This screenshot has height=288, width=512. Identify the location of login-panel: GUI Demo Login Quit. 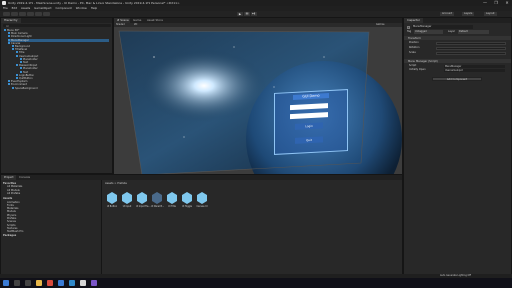
(311, 122).